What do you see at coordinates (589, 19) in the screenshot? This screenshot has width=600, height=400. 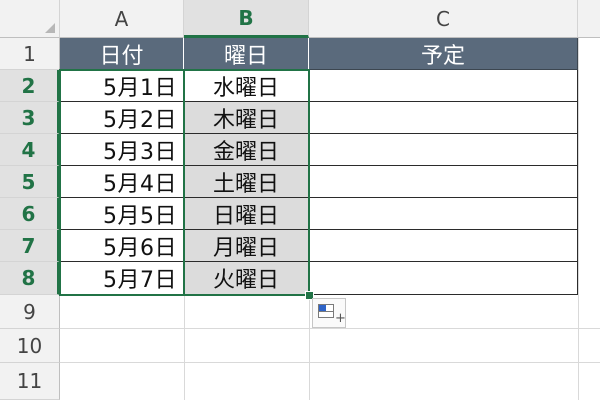 I see `column-header-d` at bounding box center [589, 19].